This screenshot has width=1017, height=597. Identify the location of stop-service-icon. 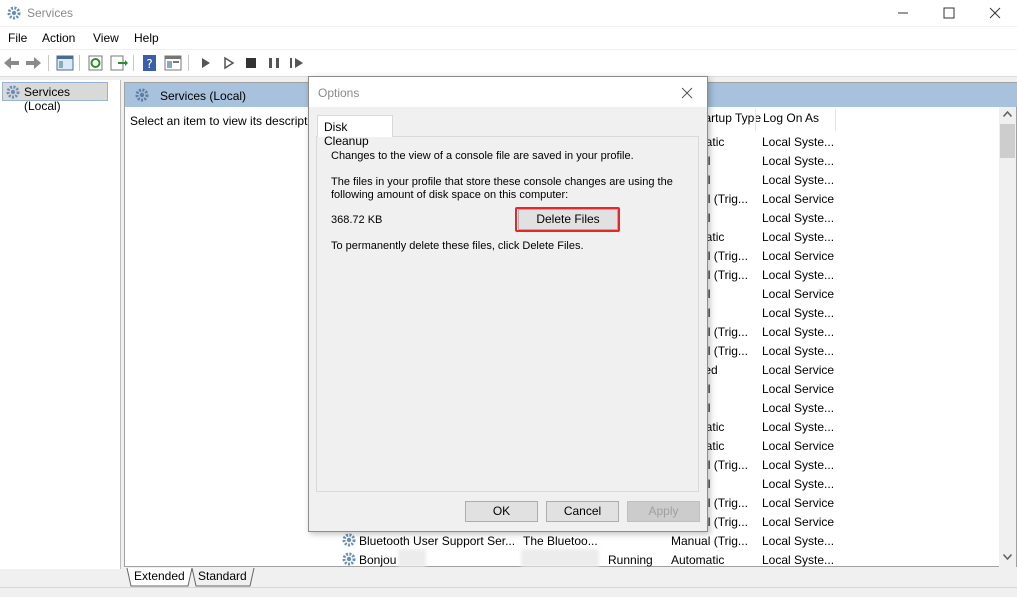
(251, 63).